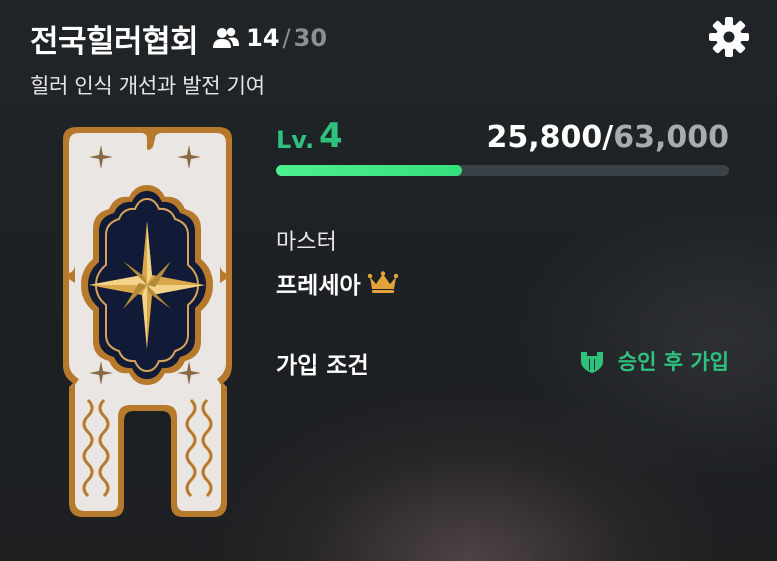  I want to click on join-condition-value: 승인 후 가입, so click(653, 361).